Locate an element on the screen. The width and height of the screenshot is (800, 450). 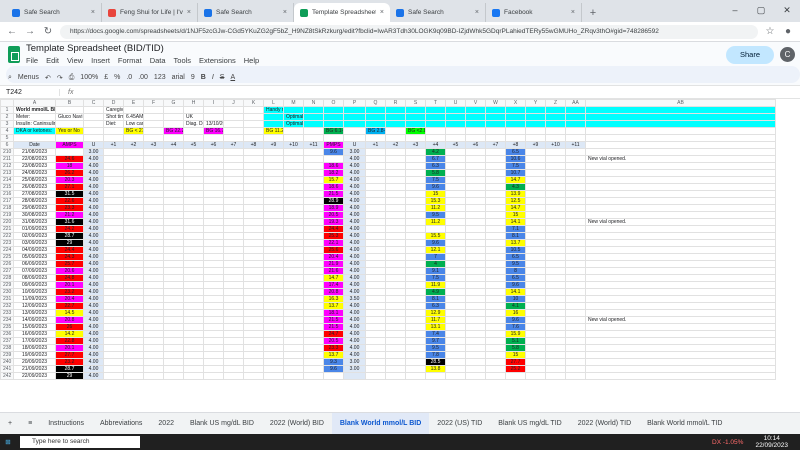
column-title: PMPS is located at coordinates (333, 145).